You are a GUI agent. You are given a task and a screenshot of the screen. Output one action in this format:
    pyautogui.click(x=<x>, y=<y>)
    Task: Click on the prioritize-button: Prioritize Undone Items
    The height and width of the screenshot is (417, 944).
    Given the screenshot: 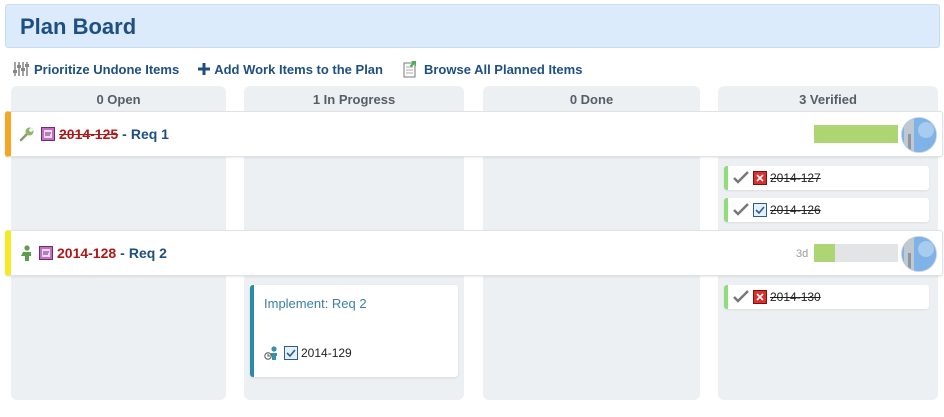 What is the action you would take?
    pyautogui.click(x=95, y=69)
    